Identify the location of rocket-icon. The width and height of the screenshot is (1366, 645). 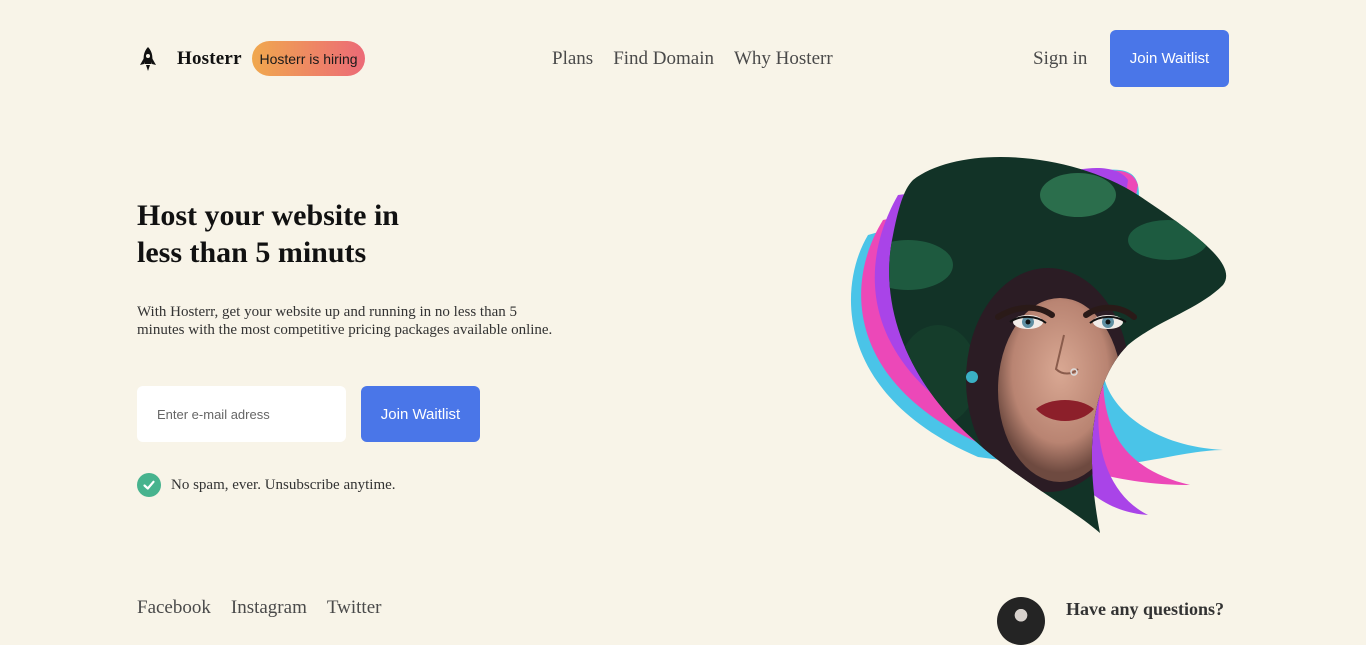
(148, 59).